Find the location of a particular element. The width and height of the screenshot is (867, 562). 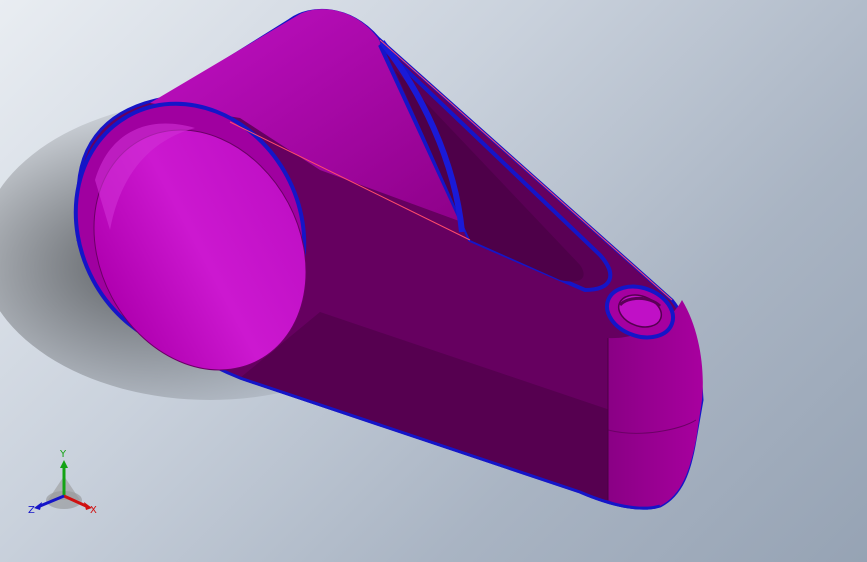

x-axis-label: X is located at coordinates (93, 510).